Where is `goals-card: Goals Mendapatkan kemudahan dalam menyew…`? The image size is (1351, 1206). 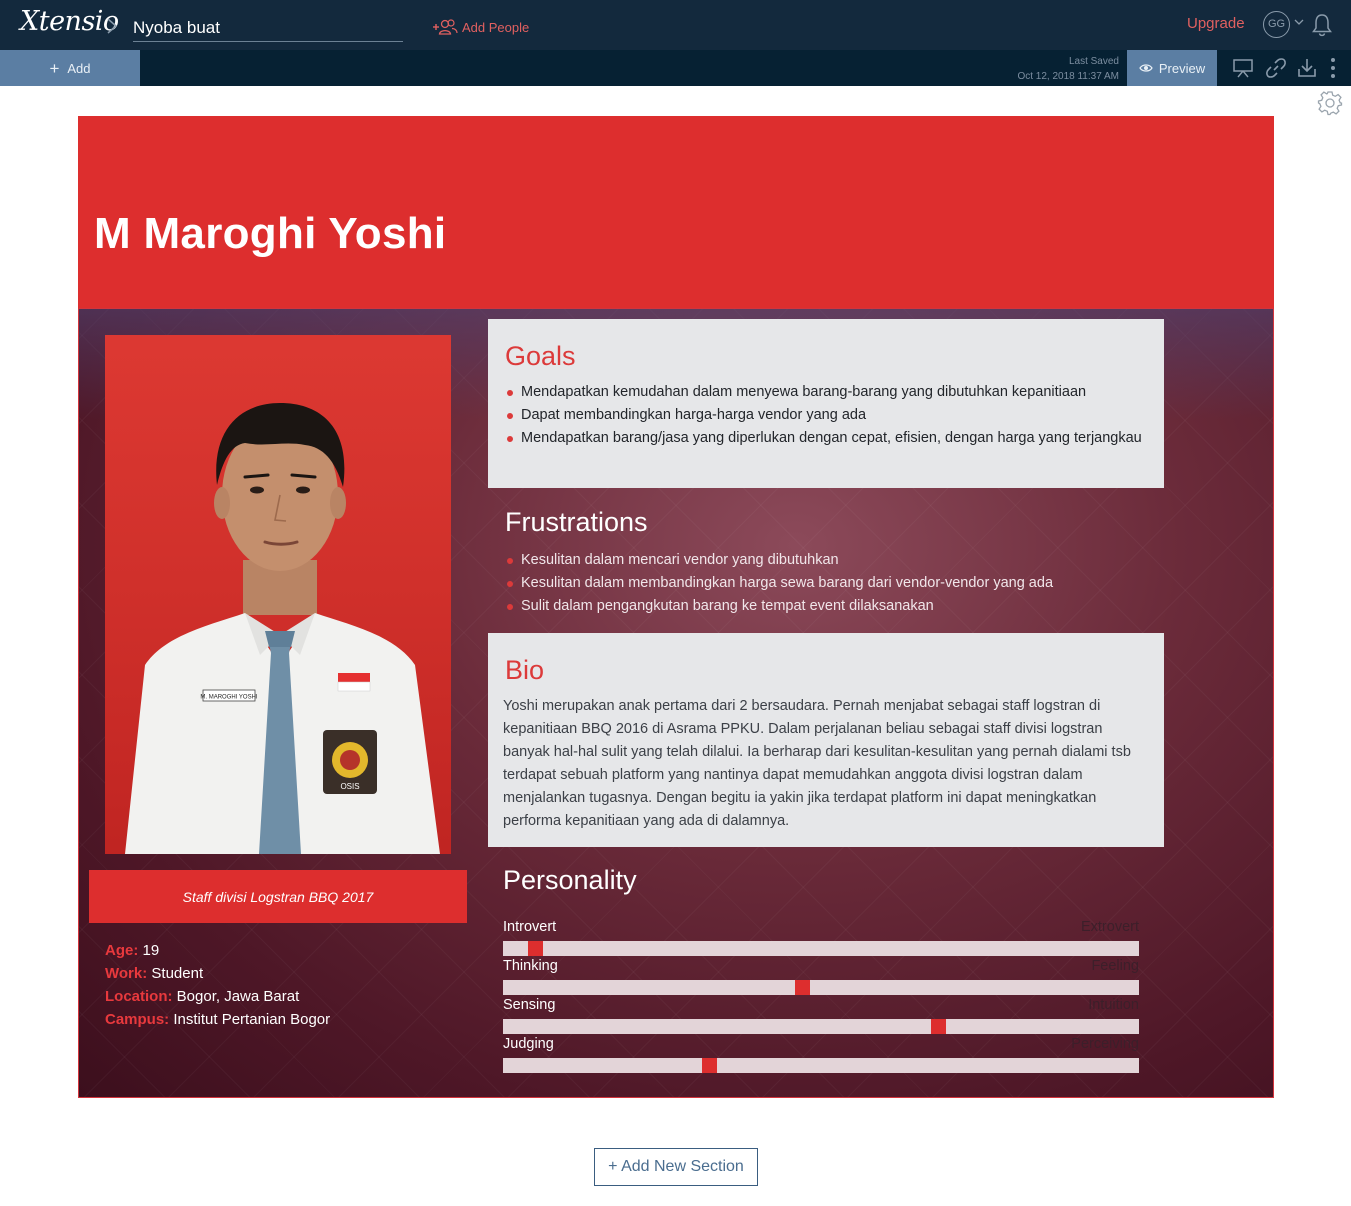
goals-card: Goals Mendapatkan kemudahan dalam menyew… is located at coordinates (826, 403).